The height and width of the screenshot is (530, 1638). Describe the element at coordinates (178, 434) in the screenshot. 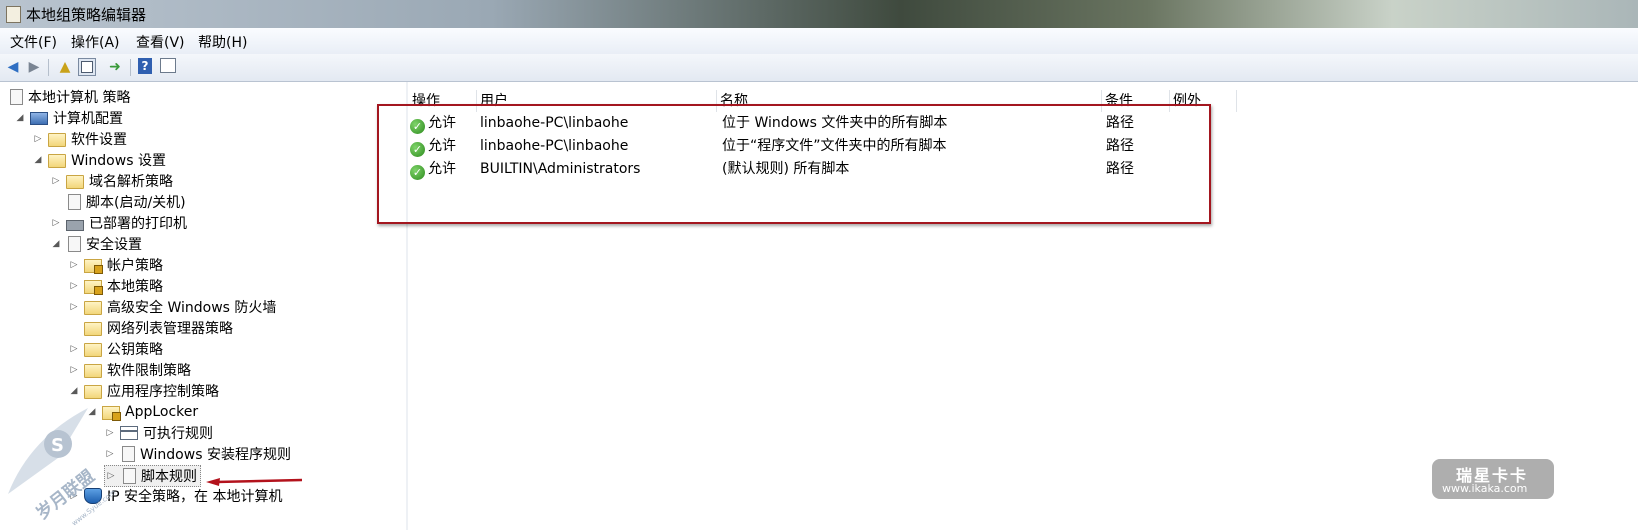

I see `tree-label: 可执行规则` at that location.